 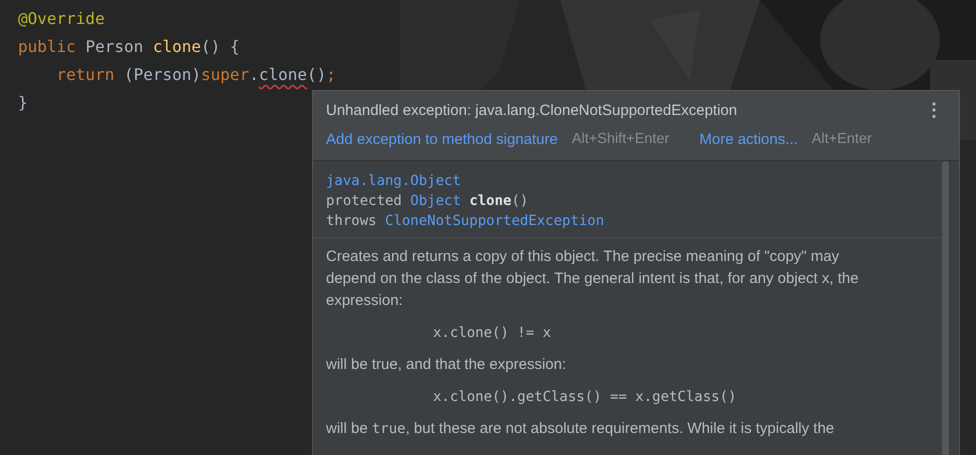 I want to click on code-line: public Person clone() {, so click(x=129, y=47).